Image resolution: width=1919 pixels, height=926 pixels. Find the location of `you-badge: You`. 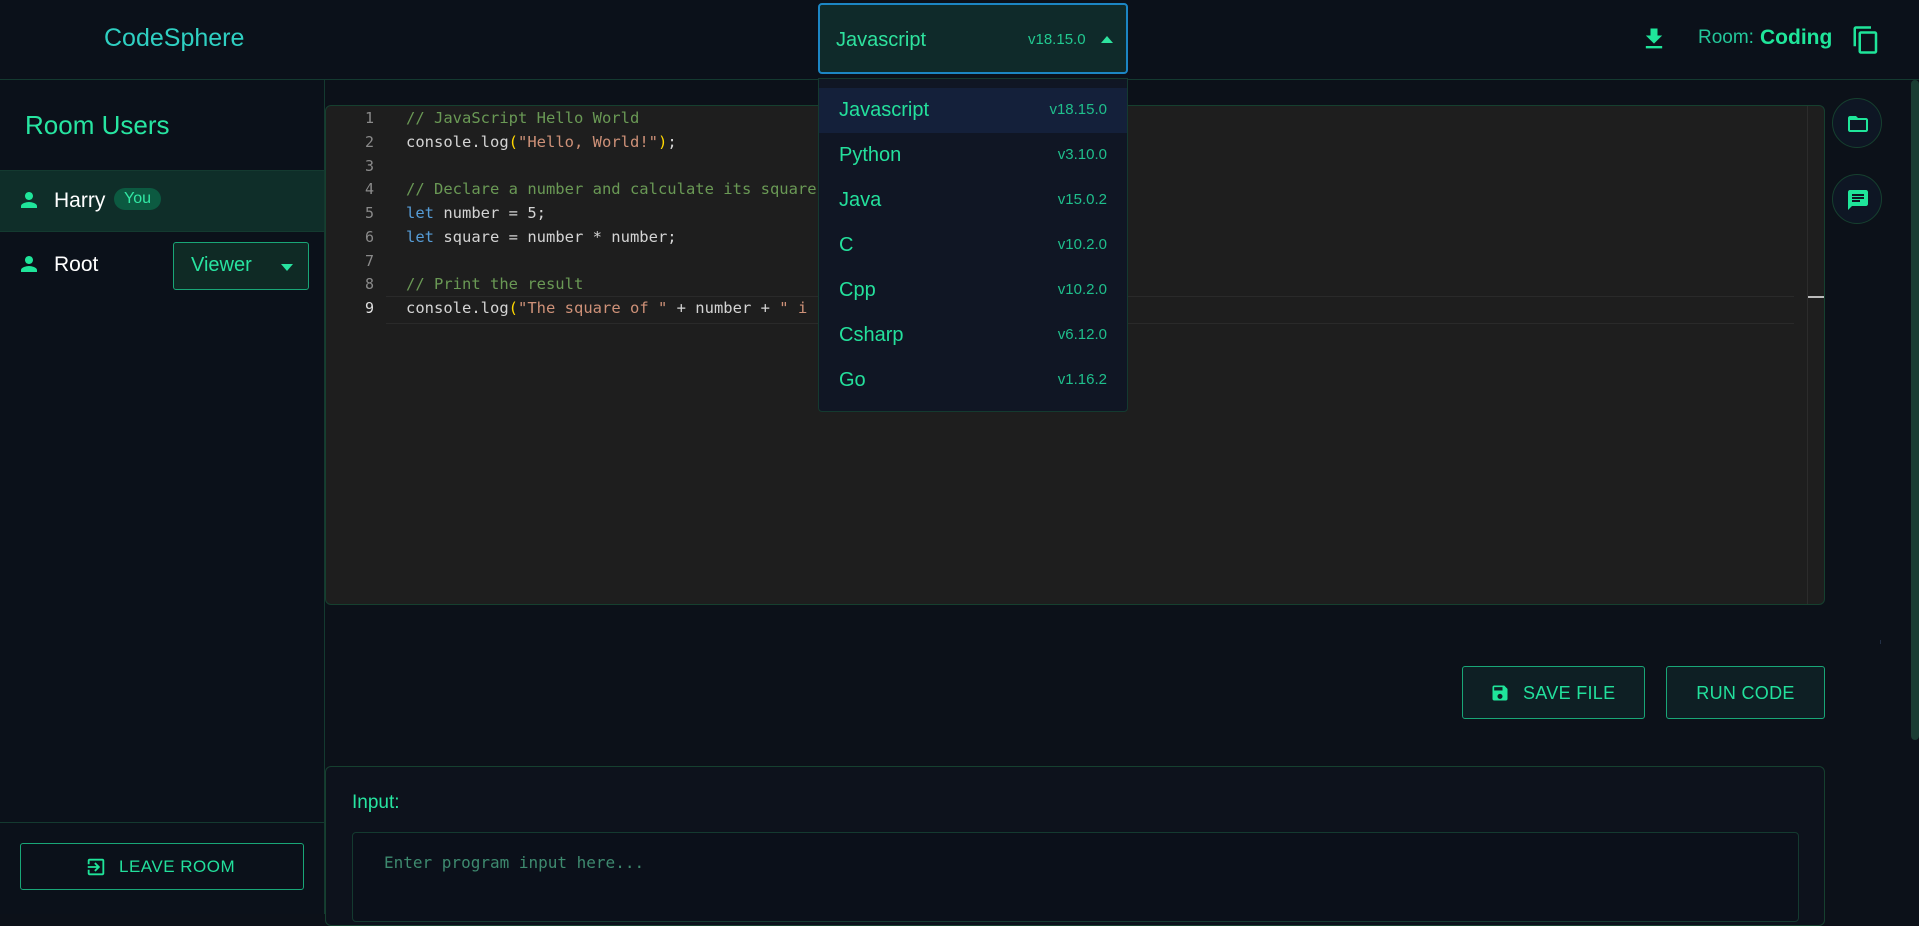

you-badge: You is located at coordinates (137, 199).